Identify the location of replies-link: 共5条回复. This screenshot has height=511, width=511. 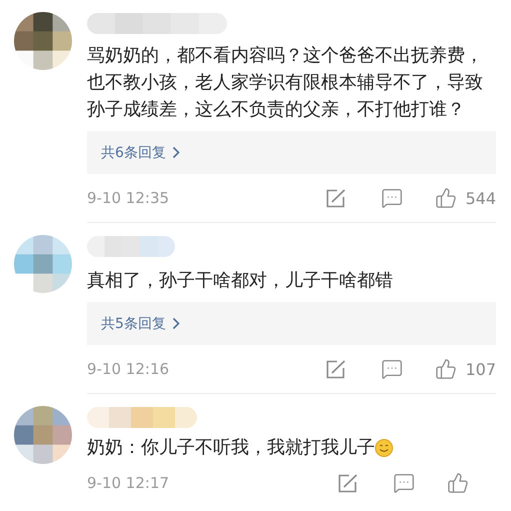
(140, 323).